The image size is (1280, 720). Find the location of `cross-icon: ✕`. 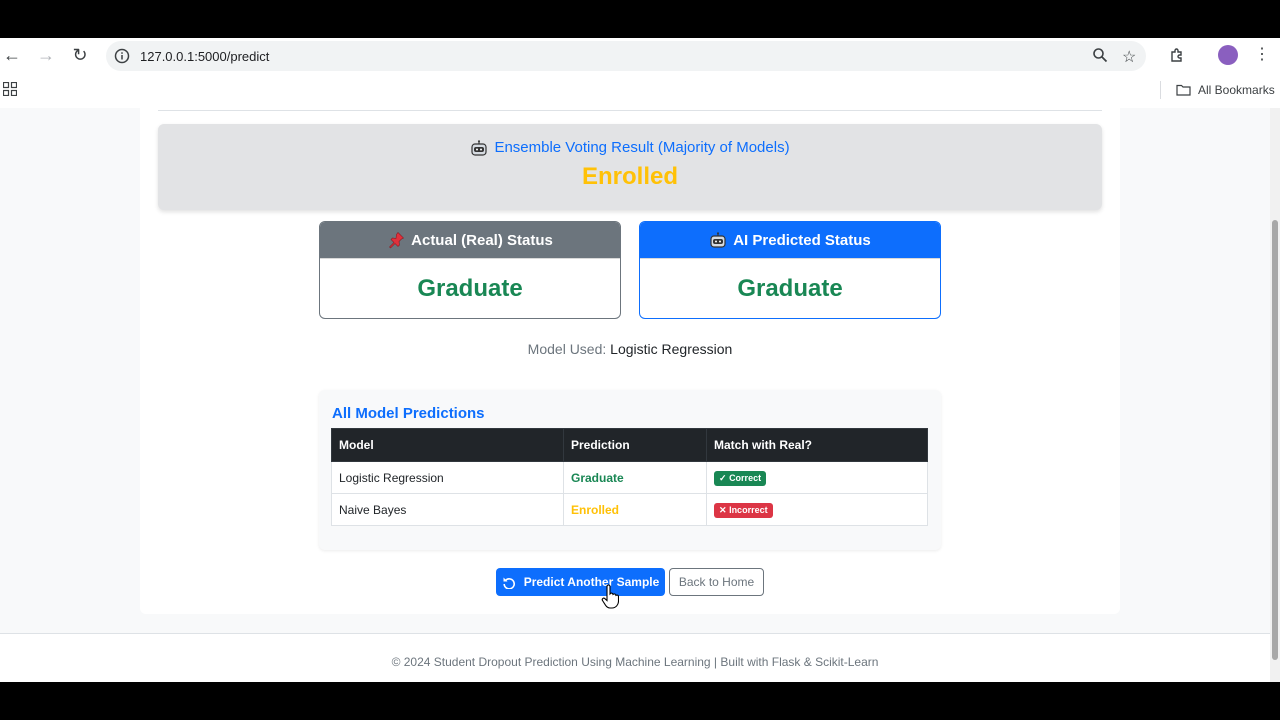

cross-icon: ✕ is located at coordinates (723, 509).